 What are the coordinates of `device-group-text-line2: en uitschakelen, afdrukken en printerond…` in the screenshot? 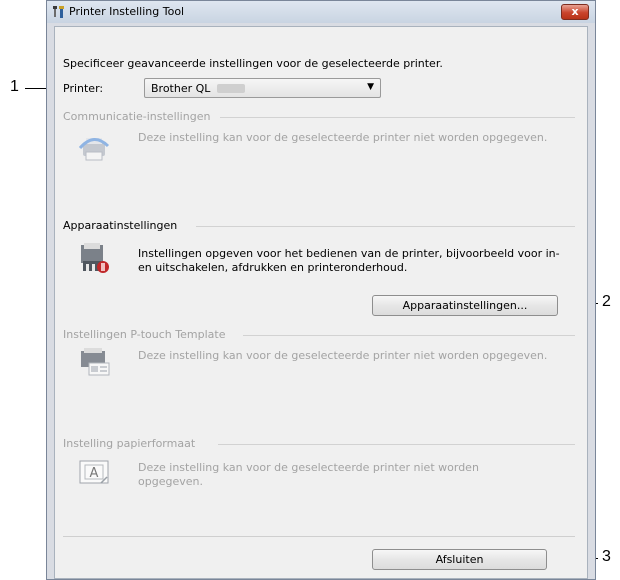 It's located at (273, 267).